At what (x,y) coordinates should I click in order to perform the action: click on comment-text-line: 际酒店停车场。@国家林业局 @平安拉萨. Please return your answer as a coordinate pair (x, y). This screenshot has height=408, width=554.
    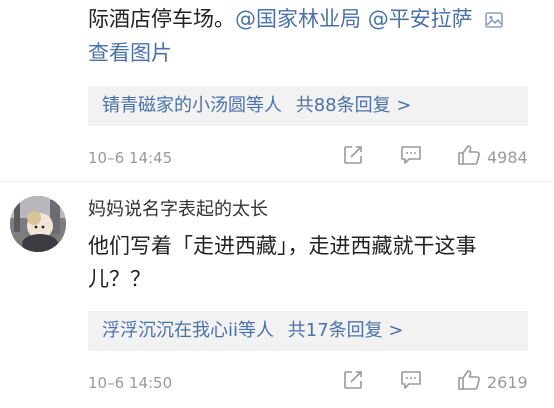
    Looking at the image, I should click on (296, 20).